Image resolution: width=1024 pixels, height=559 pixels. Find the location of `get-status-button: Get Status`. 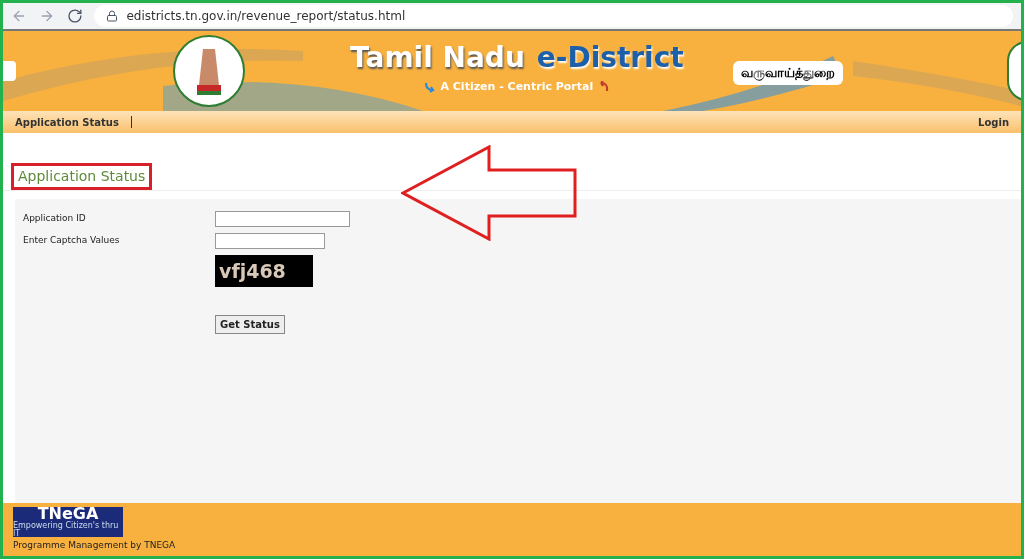

get-status-button: Get Status is located at coordinates (250, 324).